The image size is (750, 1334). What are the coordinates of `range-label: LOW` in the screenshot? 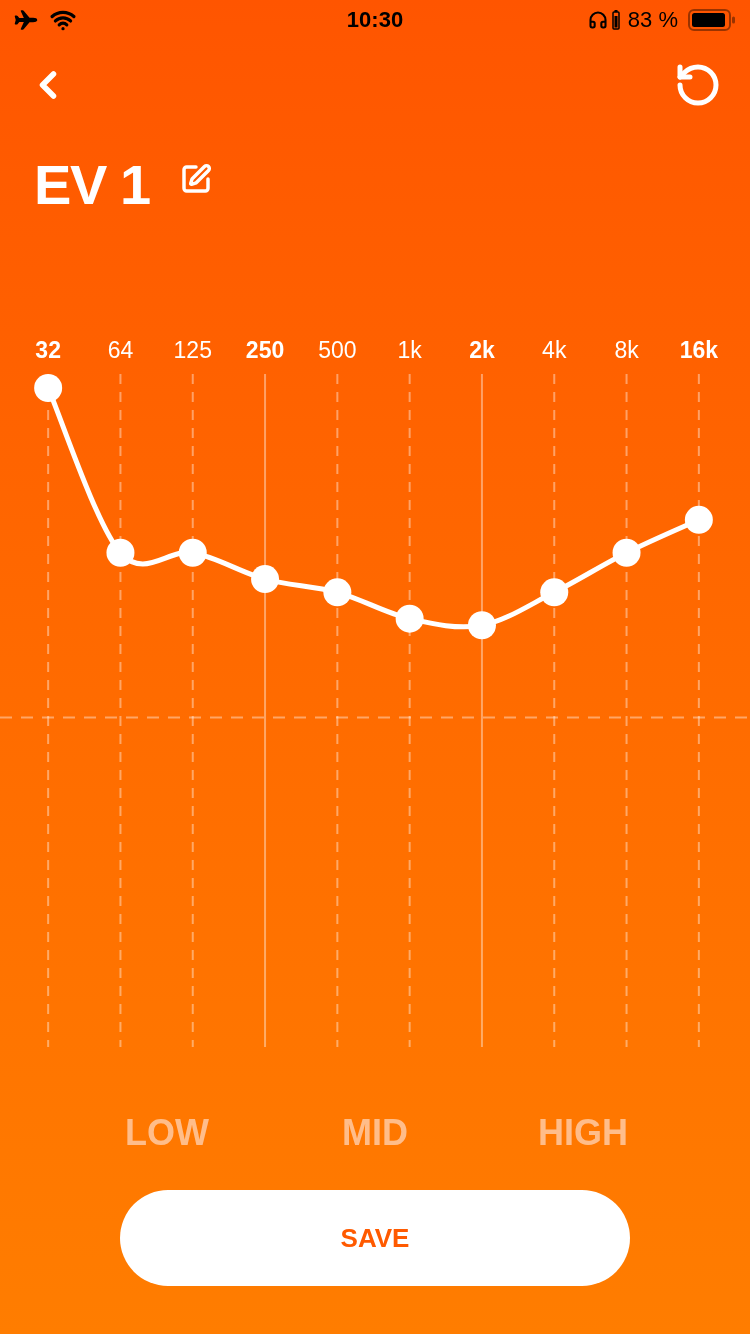 It's located at (167, 1133).